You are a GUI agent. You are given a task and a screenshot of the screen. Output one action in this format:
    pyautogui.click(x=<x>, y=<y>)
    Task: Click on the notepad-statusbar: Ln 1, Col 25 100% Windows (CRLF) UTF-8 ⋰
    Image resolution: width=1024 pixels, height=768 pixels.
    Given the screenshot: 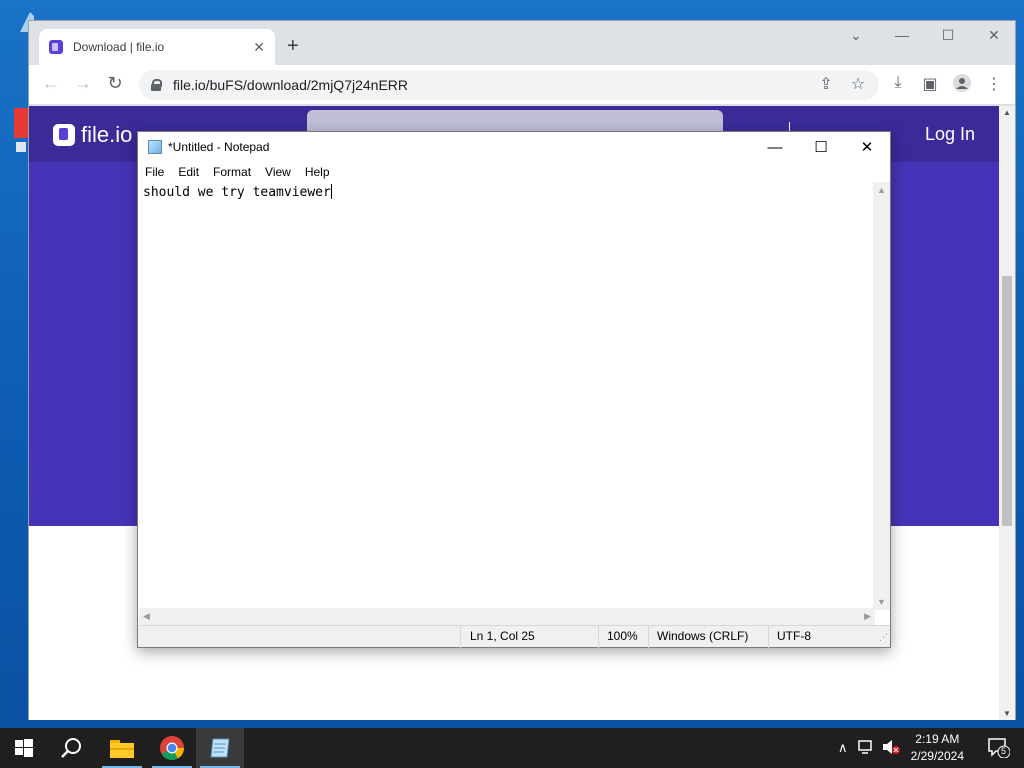 What is the action you would take?
    pyautogui.click(x=514, y=636)
    